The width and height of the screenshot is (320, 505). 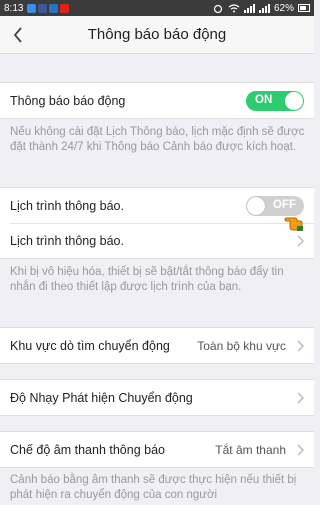 What do you see at coordinates (284, 204) in the screenshot?
I see `toggle-off-text: OFF` at bounding box center [284, 204].